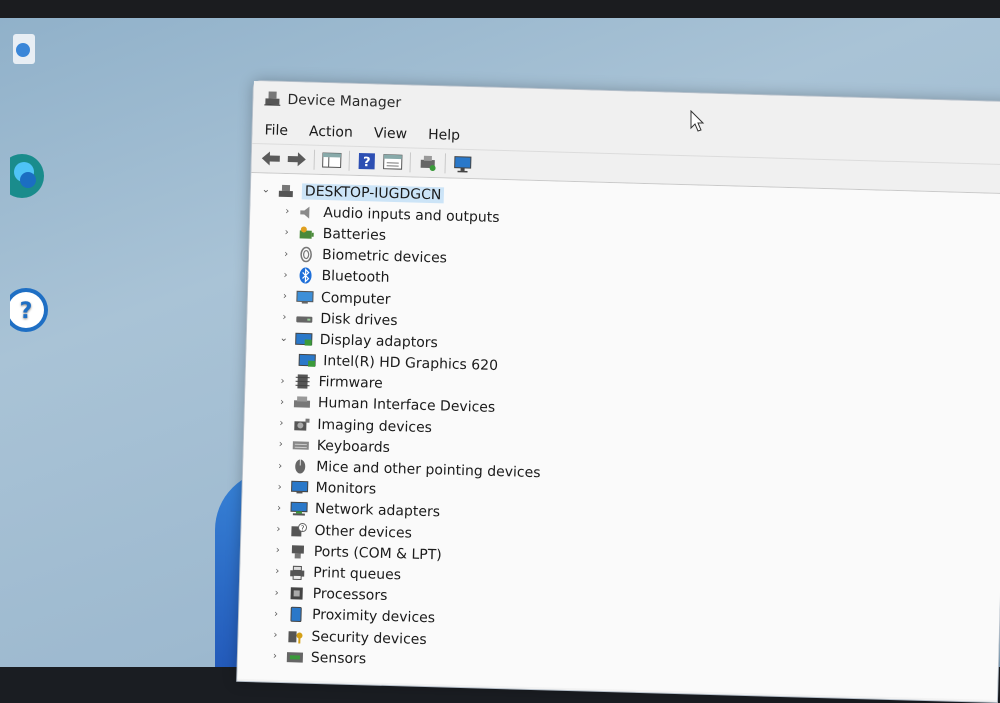 The height and width of the screenshot is (703, 1000). What do you see at coordinates (384, 256) in the screenshot?
I see `tree-item-label: Biometric devices` at bounding box center [384, 256].